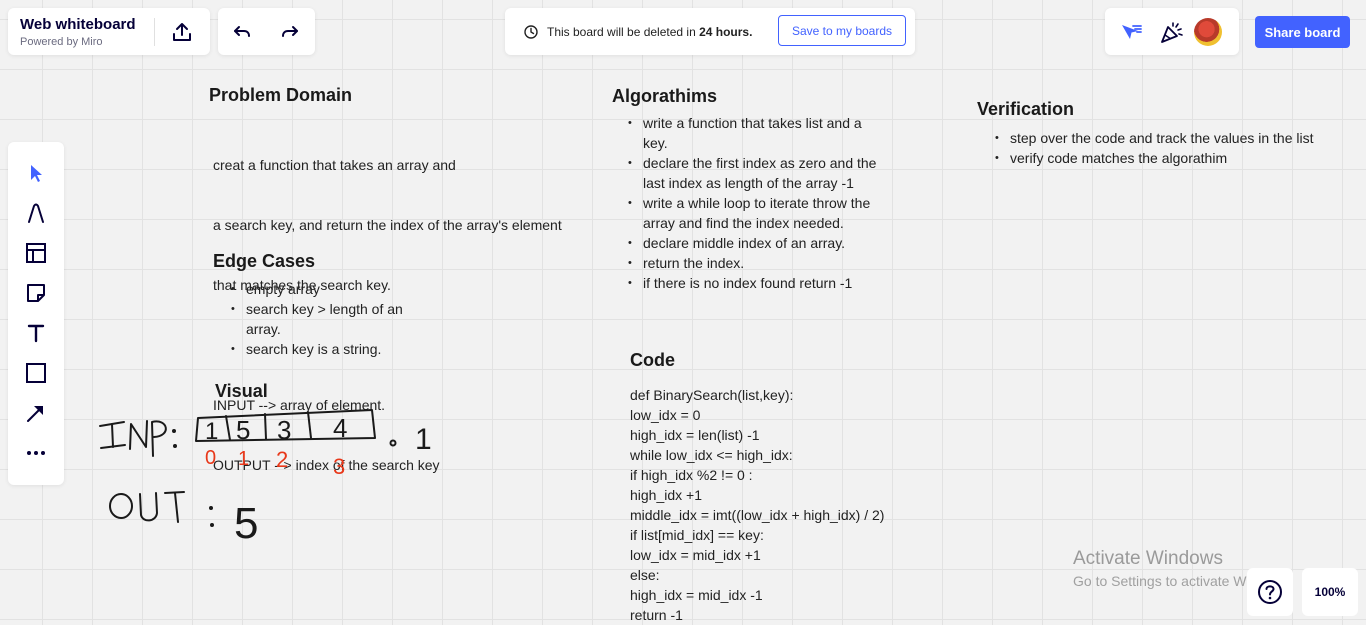 The height and width of the screenshot is (625, 1366). Describe the element at coordinates (1330, 592) in the screenshot. I see `zoom-level: 100%` at that location.